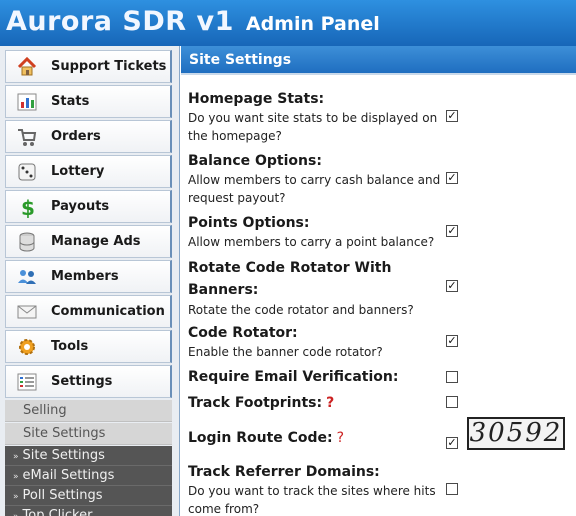 This screenshot has height=516, width=576. I want to click on sidebar-item-label: Tools, so click(70, 346).